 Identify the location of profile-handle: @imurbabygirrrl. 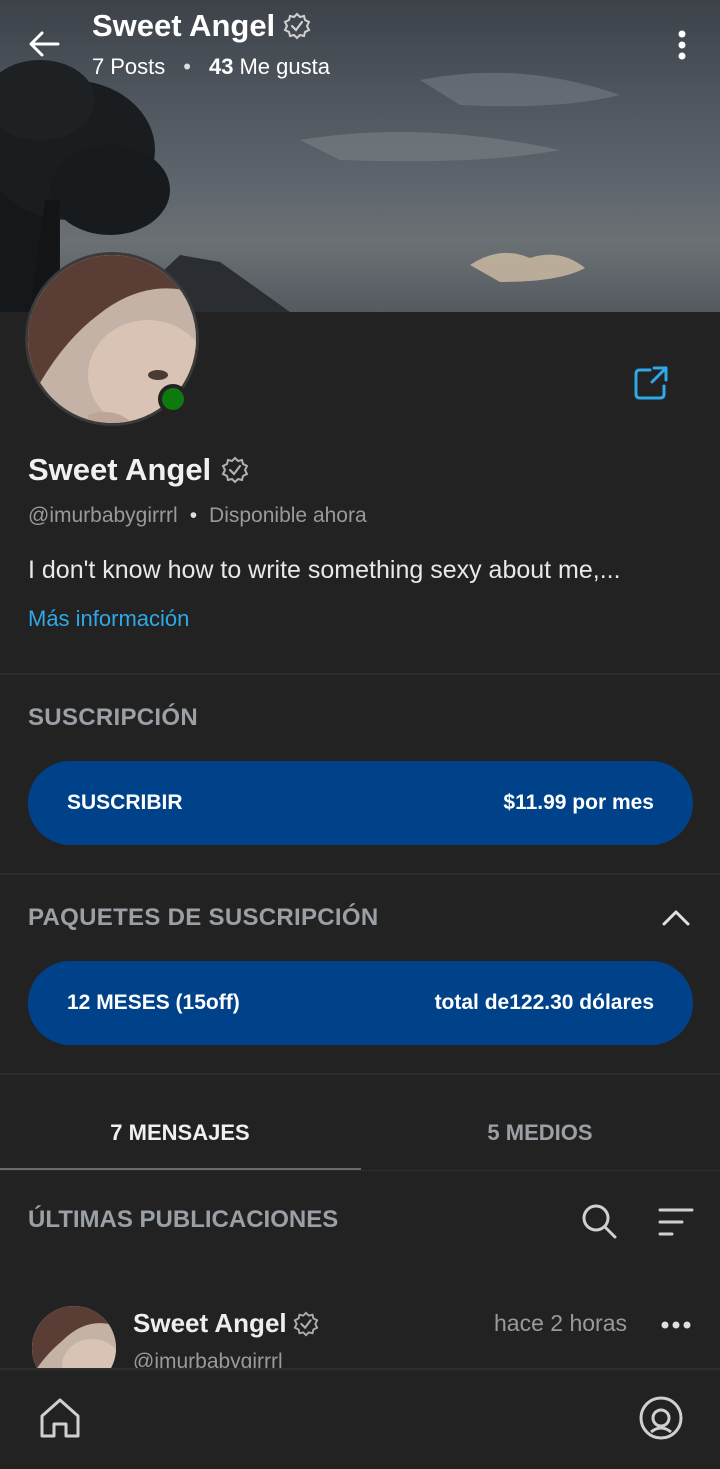
(103, 515).